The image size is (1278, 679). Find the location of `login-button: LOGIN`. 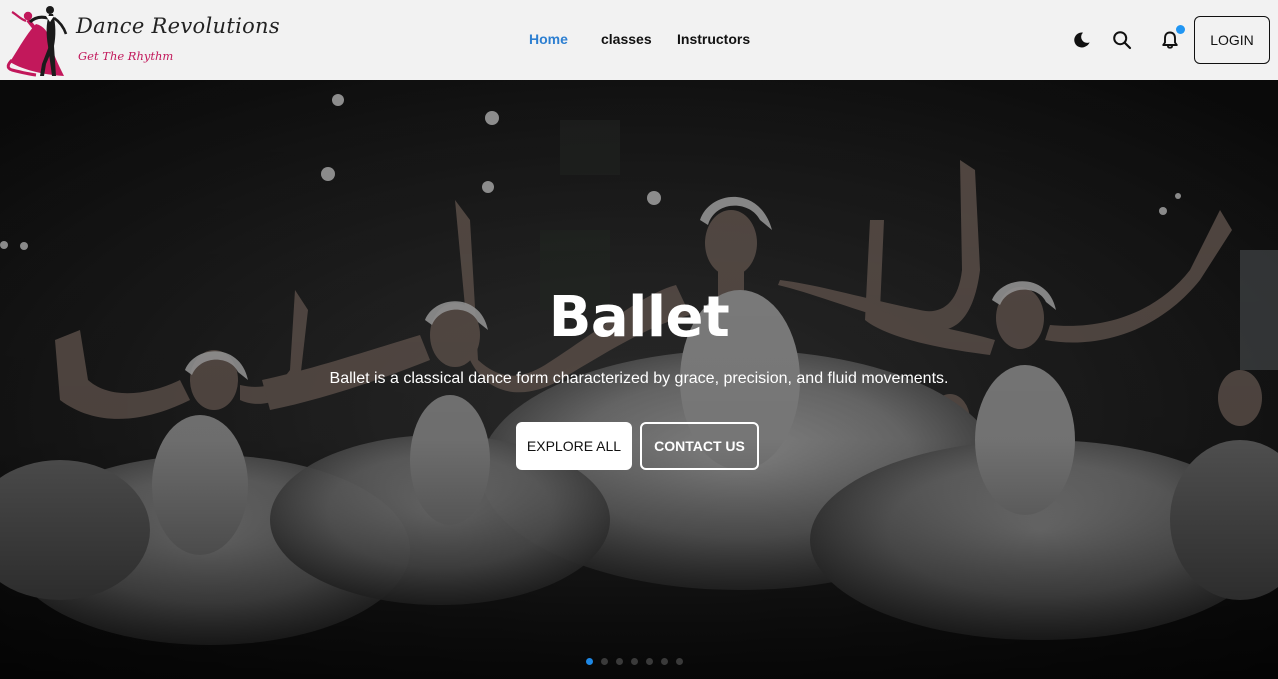

login-button: LOGIN is located at coordinates (1232, 40).